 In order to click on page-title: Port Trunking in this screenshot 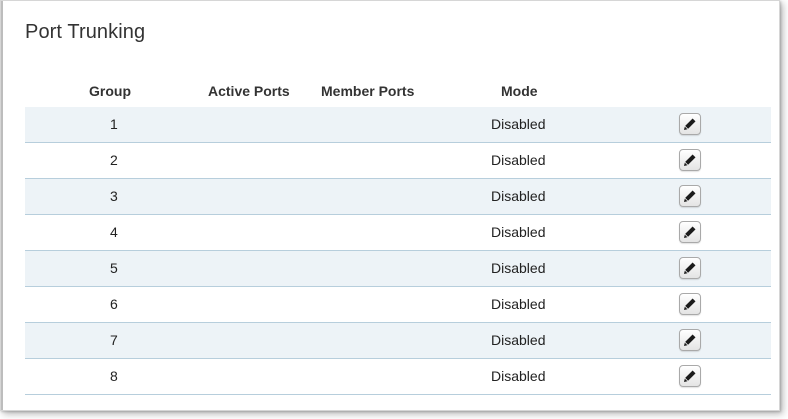, I will do `click(85, 32)`.